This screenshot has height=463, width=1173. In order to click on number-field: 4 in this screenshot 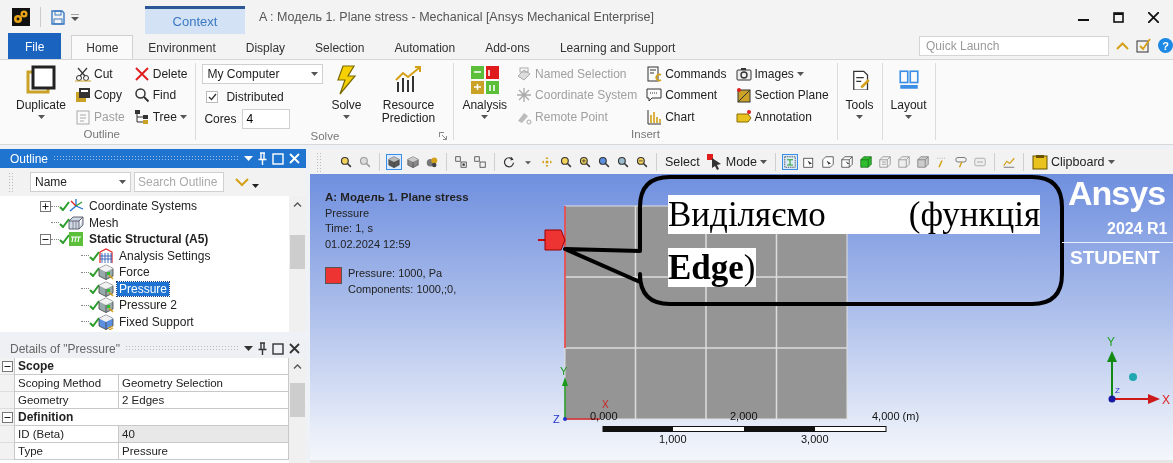, I will do `click(266, 118)`.